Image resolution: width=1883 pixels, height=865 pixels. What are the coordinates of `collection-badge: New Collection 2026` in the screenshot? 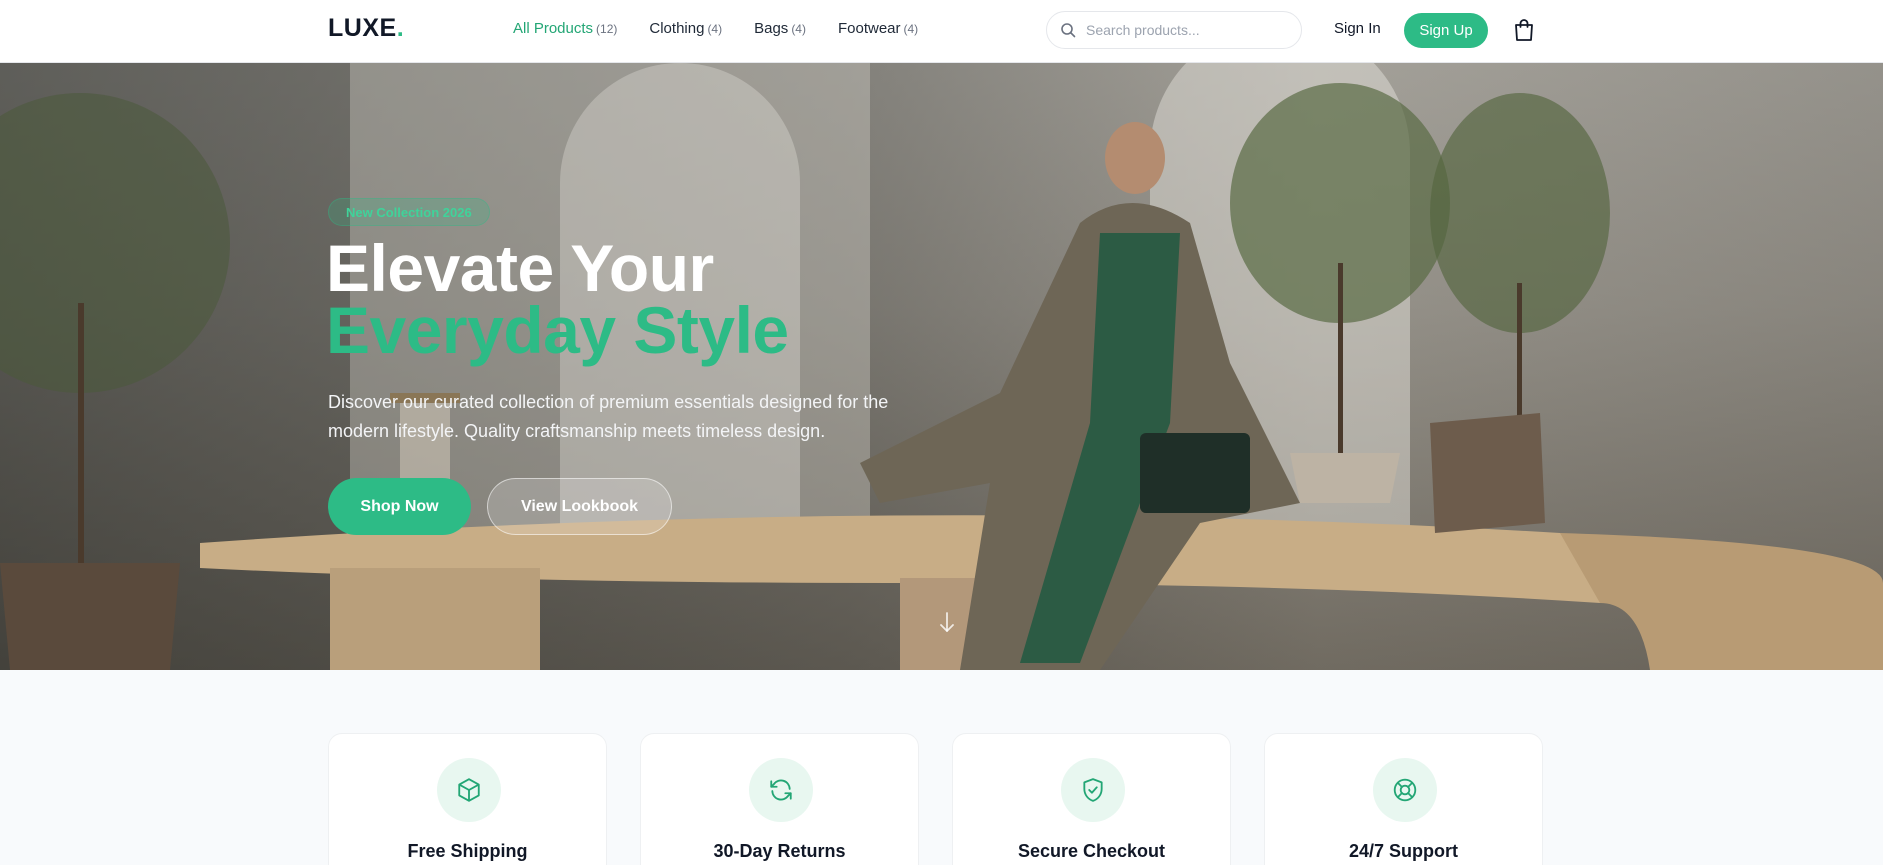 It's located at (409, 212).